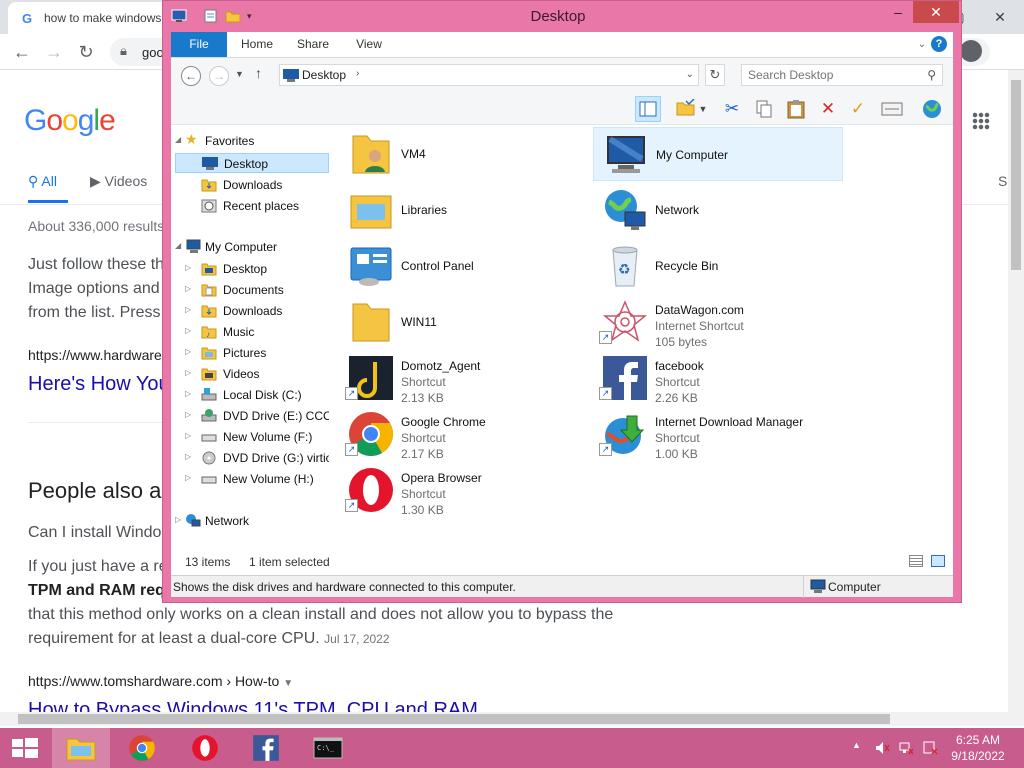  I want to click on question-item: Can I install Windo, so click(94, 533).